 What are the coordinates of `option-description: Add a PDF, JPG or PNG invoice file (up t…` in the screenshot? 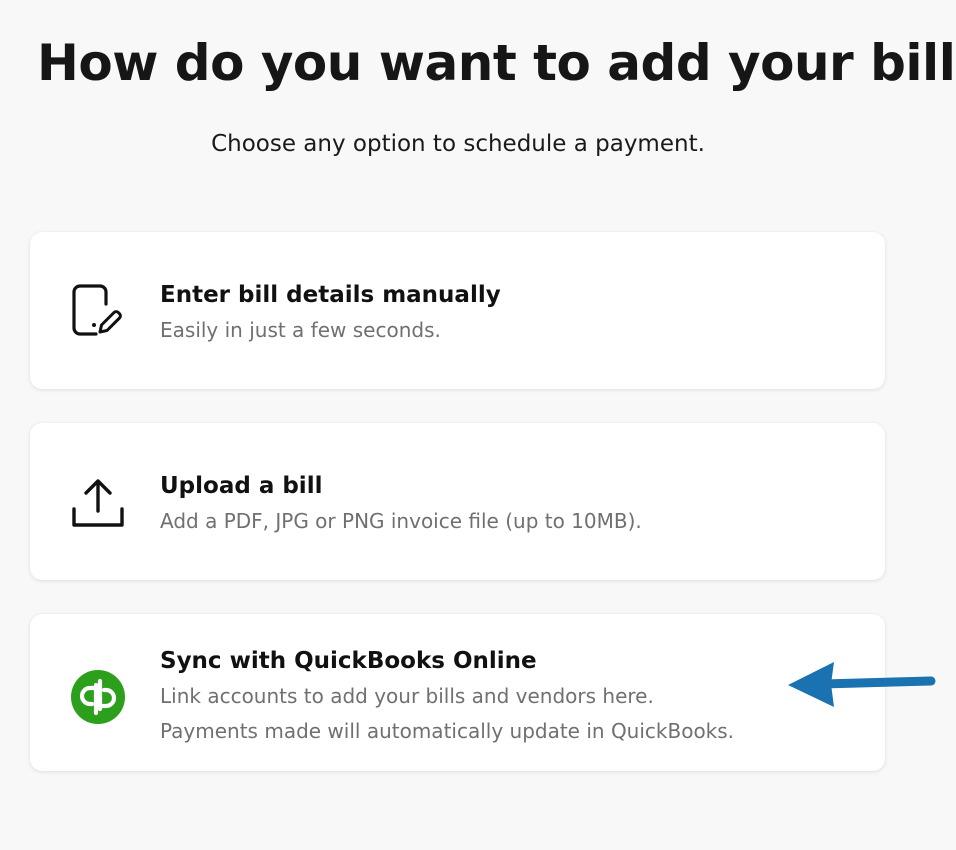 It's located at (401, 521).